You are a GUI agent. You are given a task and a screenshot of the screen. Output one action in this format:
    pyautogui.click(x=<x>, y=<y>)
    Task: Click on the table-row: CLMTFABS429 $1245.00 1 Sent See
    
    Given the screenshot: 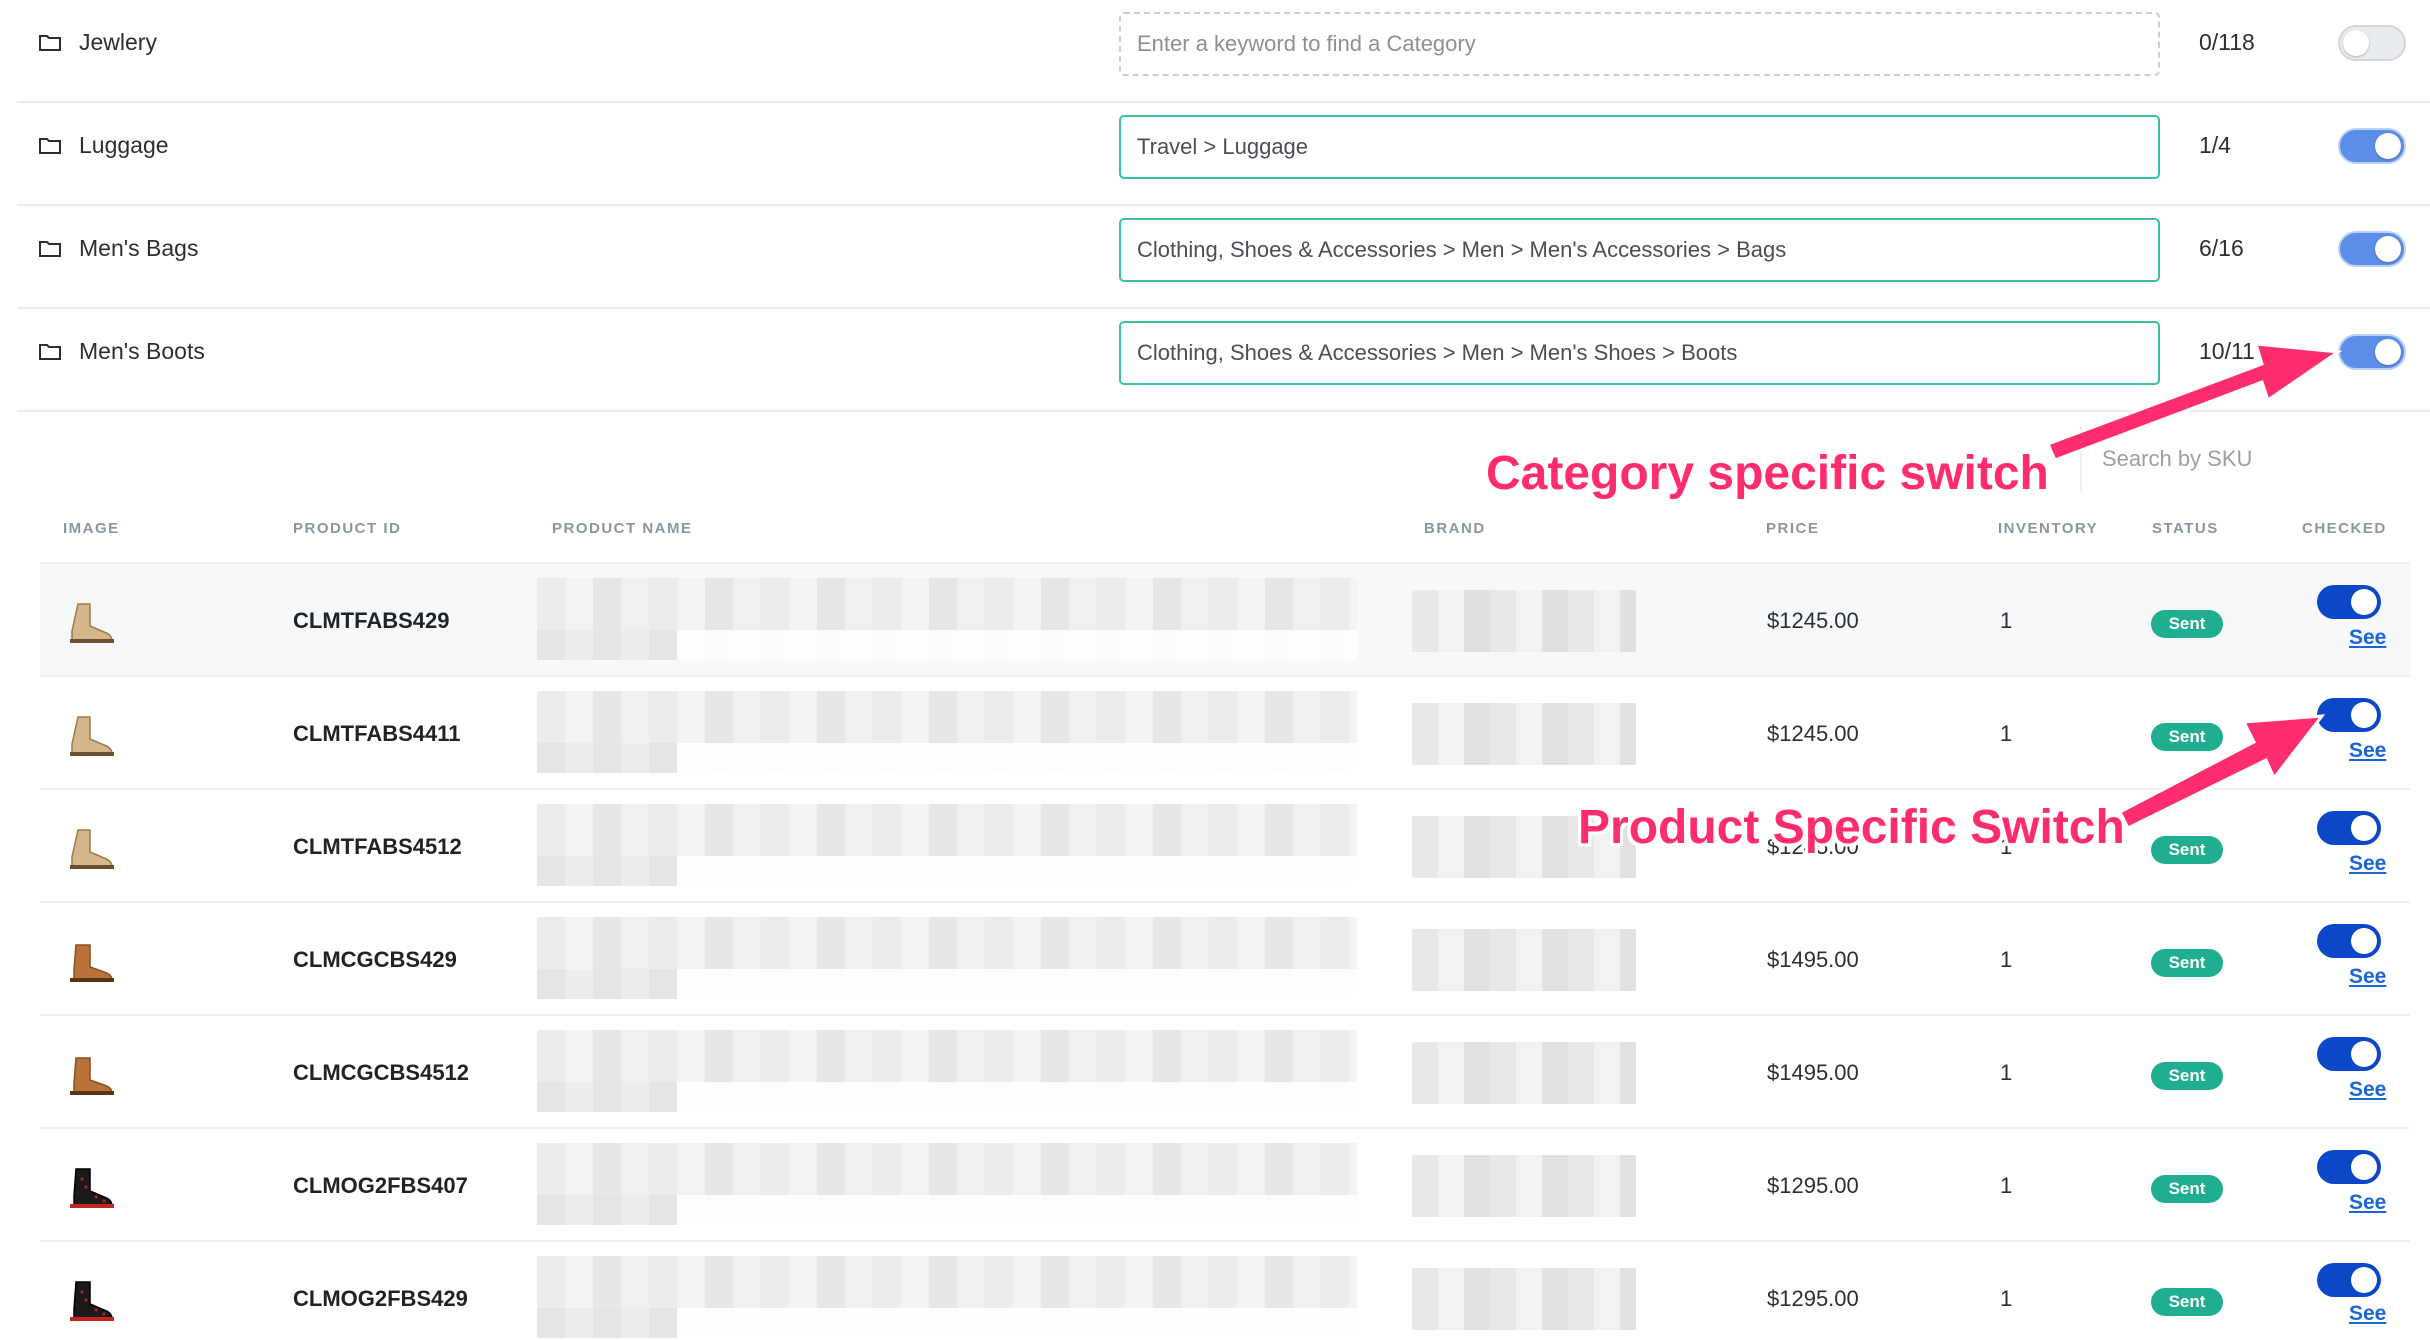 What is the action you would take?
    pyautogui.click(x=1225, y=620)
    